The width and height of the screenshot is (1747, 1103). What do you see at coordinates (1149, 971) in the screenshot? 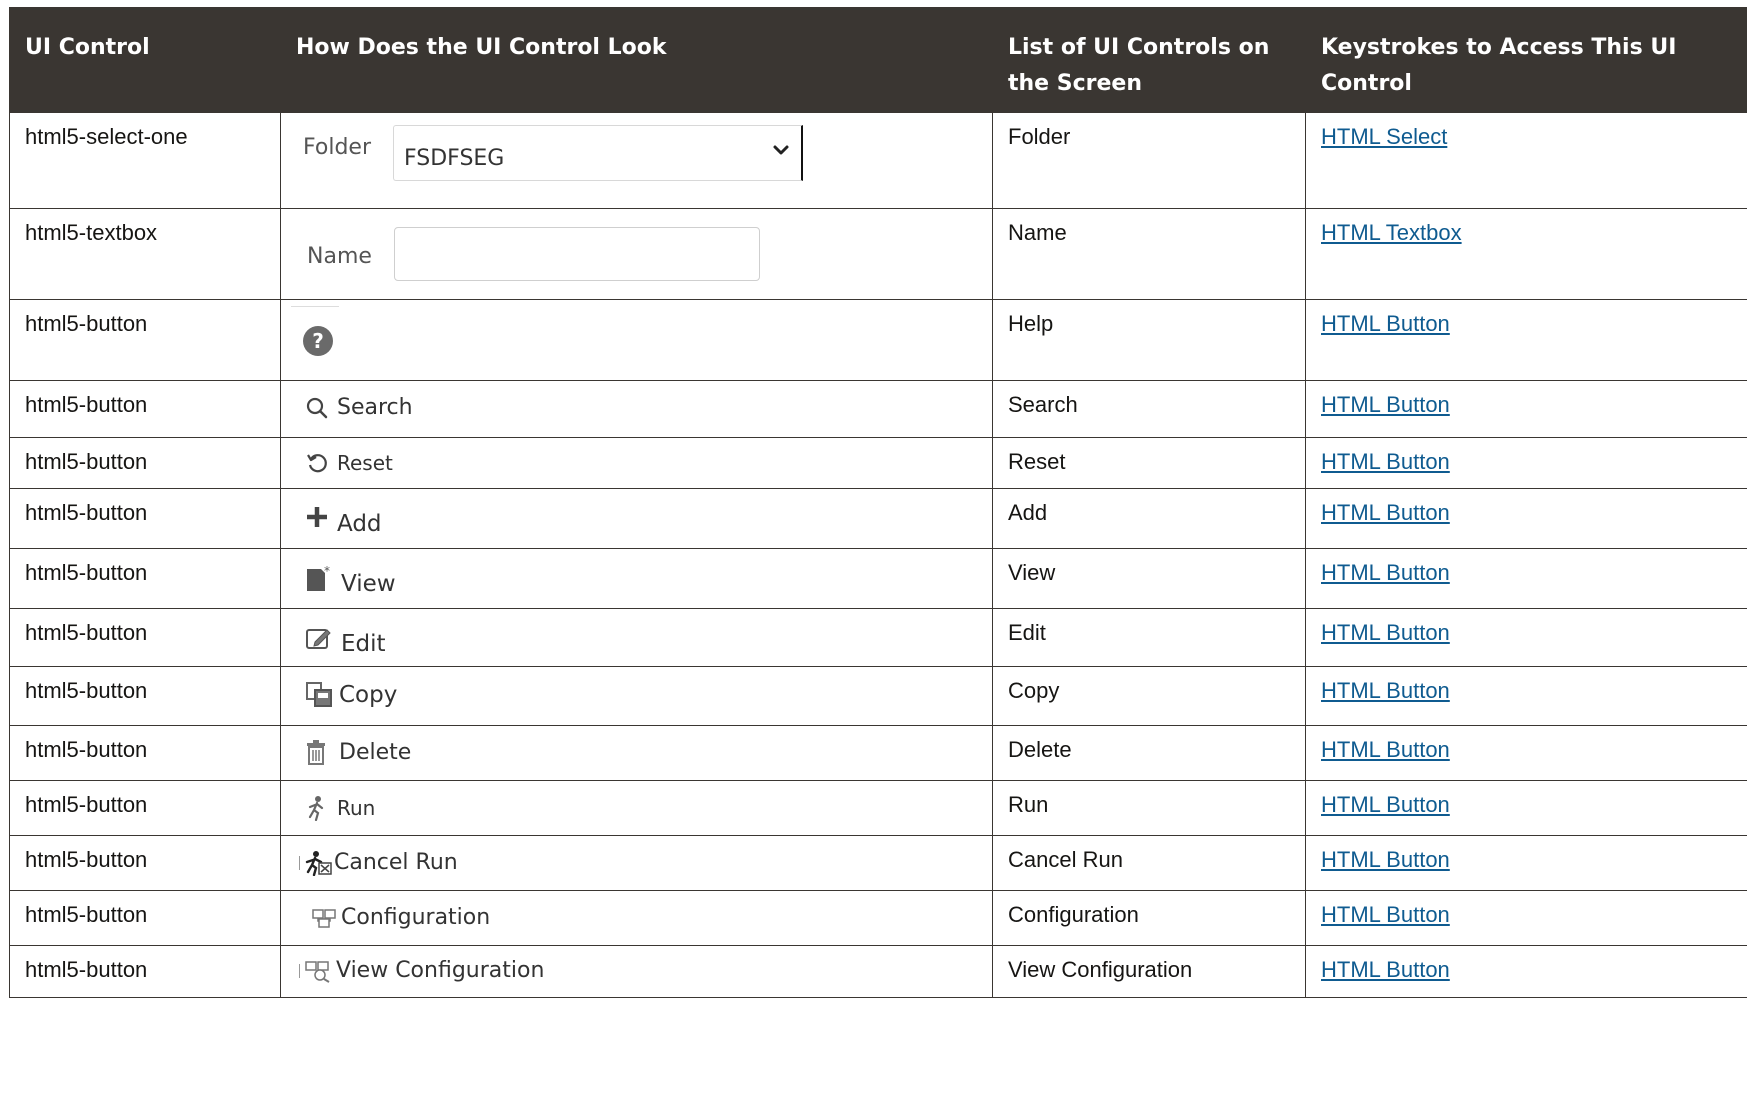
I see `list-cell: View Configuration` at bounding box center [1149, 971].